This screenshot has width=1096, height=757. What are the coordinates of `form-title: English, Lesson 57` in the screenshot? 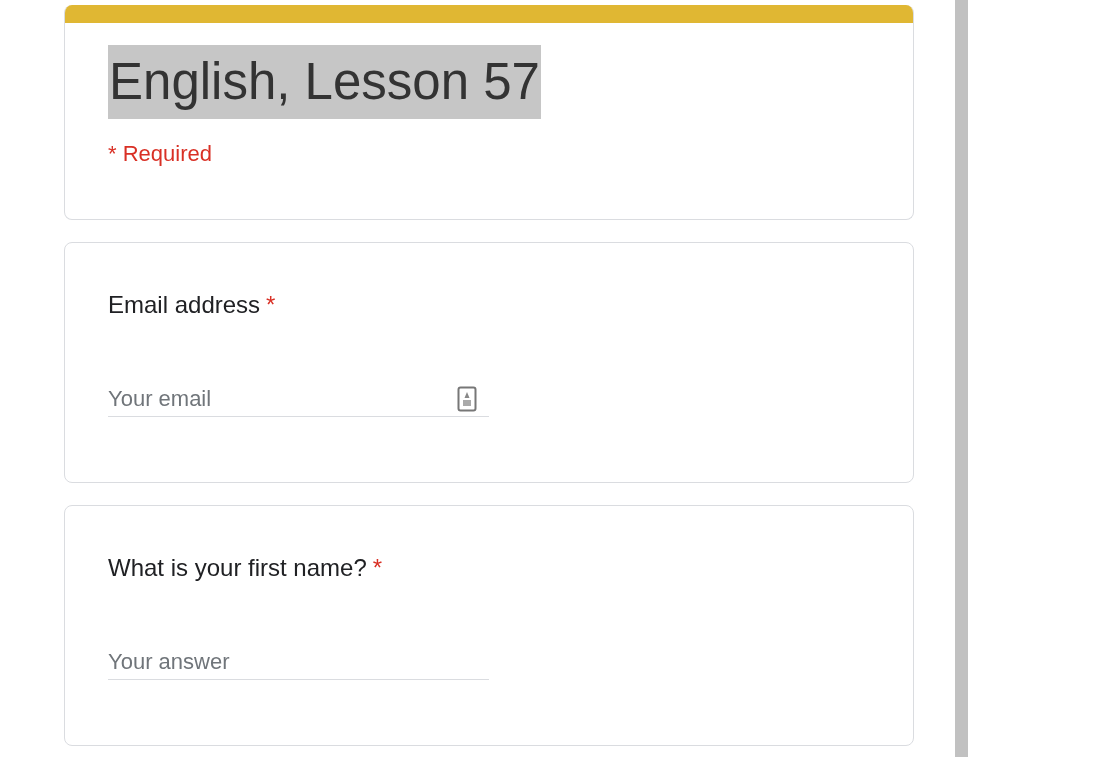 It's located at (324, 82).